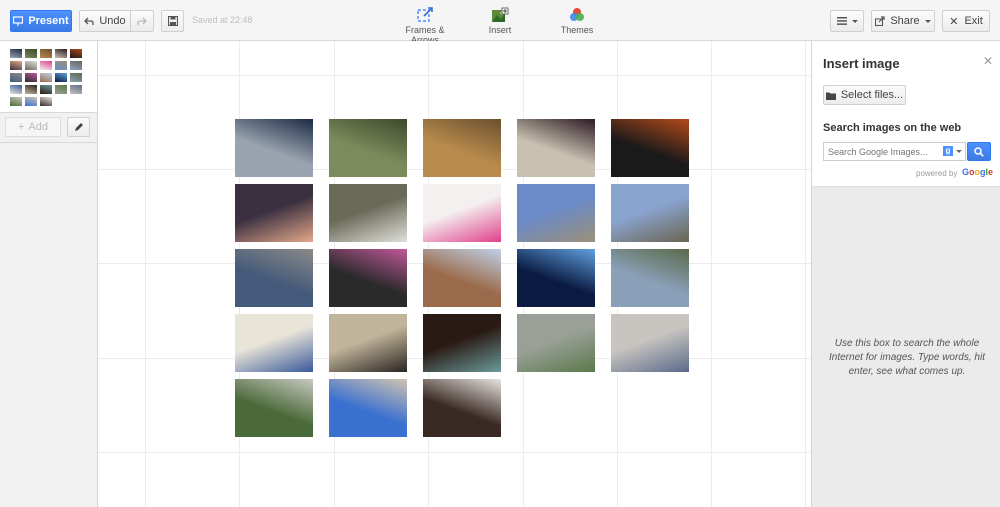  I want to click on menu-button, so click(847, 21).